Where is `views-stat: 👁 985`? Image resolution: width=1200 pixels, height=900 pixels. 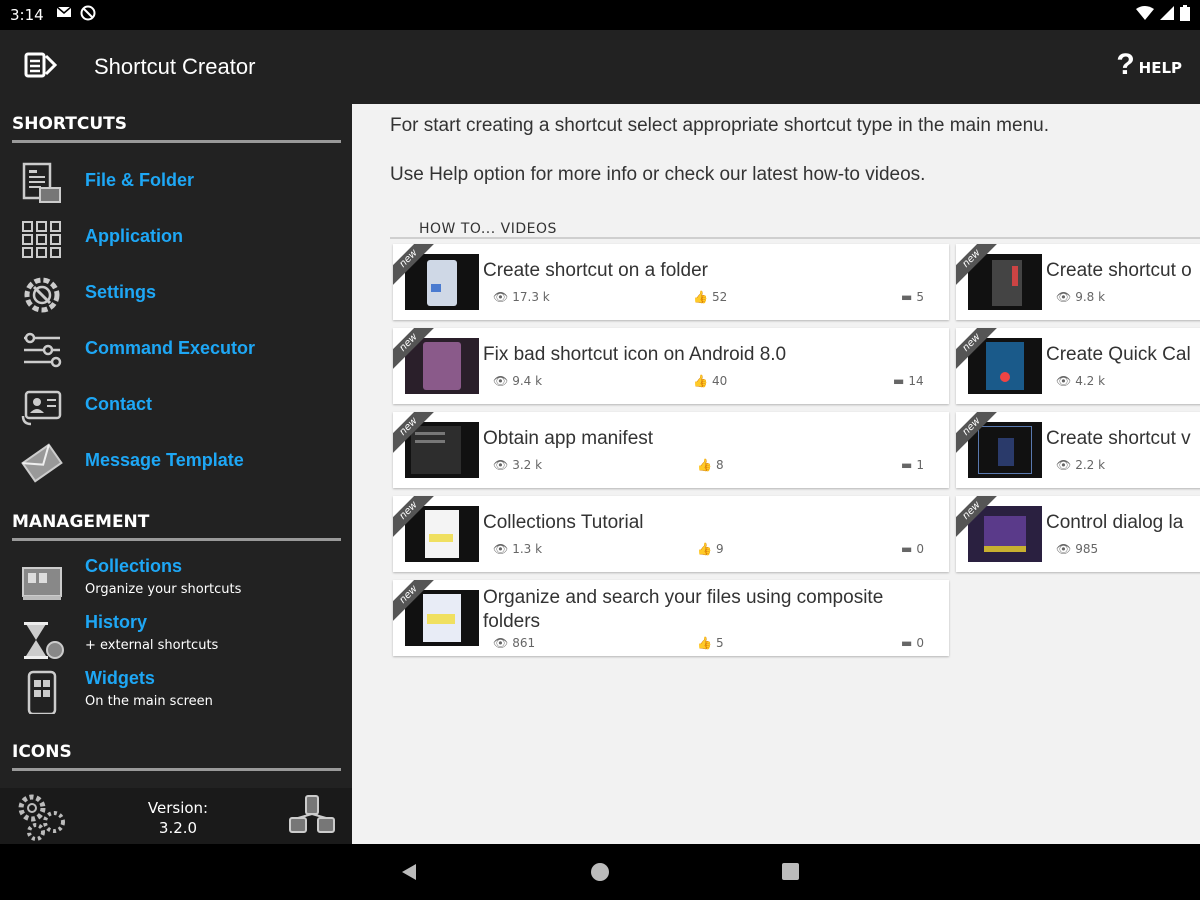 views-stat: 👁 985 is located at coordinates (1077, 549).